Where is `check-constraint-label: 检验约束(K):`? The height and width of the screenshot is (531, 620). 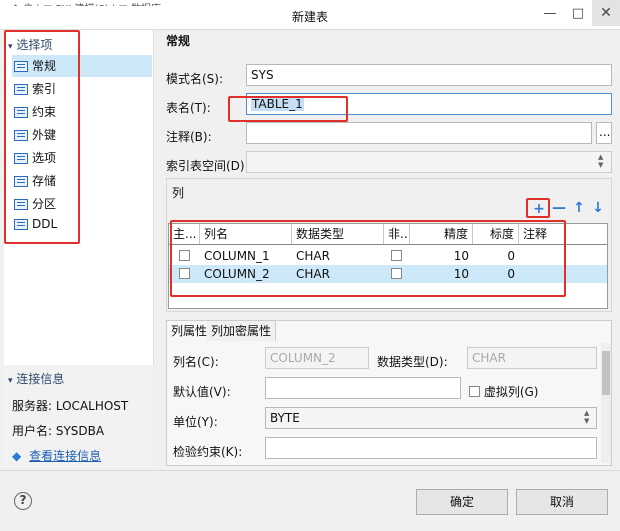
check-constraint-label: 检验约束(K): is located at coordinates (208, 452).